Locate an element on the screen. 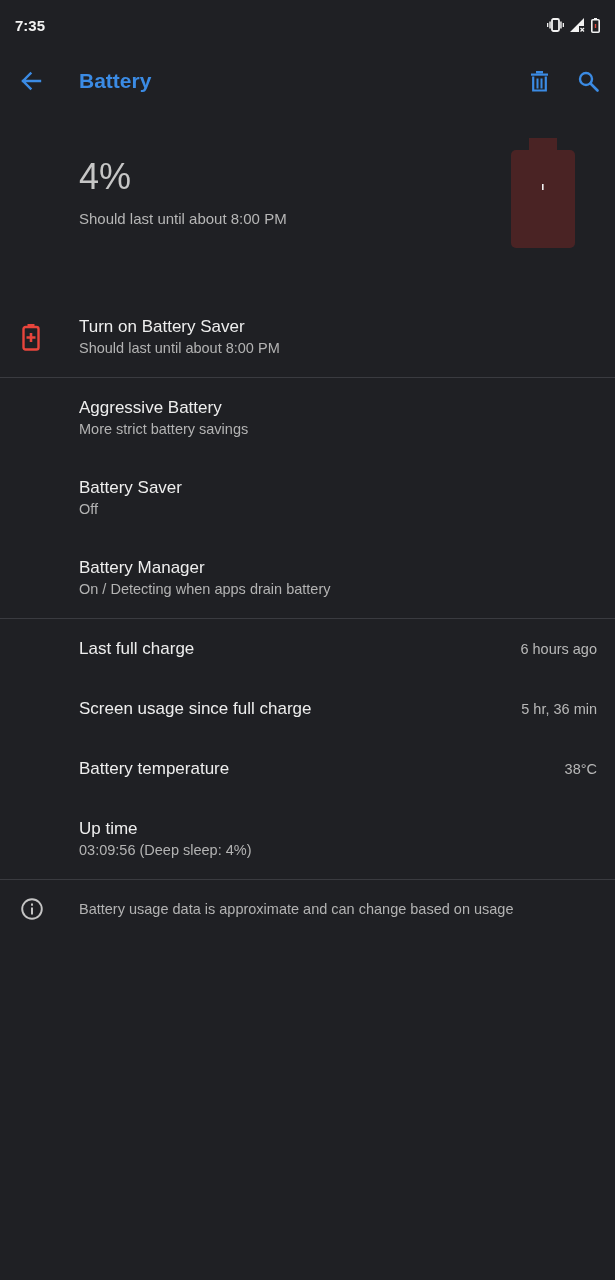 The image size is (615, 1280). trash-icon is located at coordinates (539, 81).